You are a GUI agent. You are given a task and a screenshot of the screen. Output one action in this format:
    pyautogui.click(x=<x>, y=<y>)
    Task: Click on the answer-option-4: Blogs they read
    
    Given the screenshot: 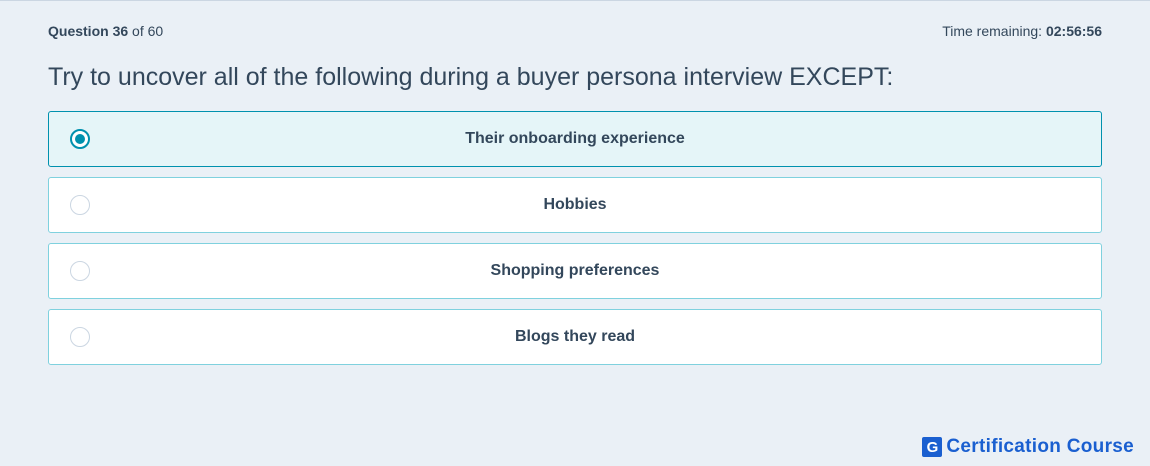 What is the action you would take?
    pyautogui.click(x=575, y=337)
    